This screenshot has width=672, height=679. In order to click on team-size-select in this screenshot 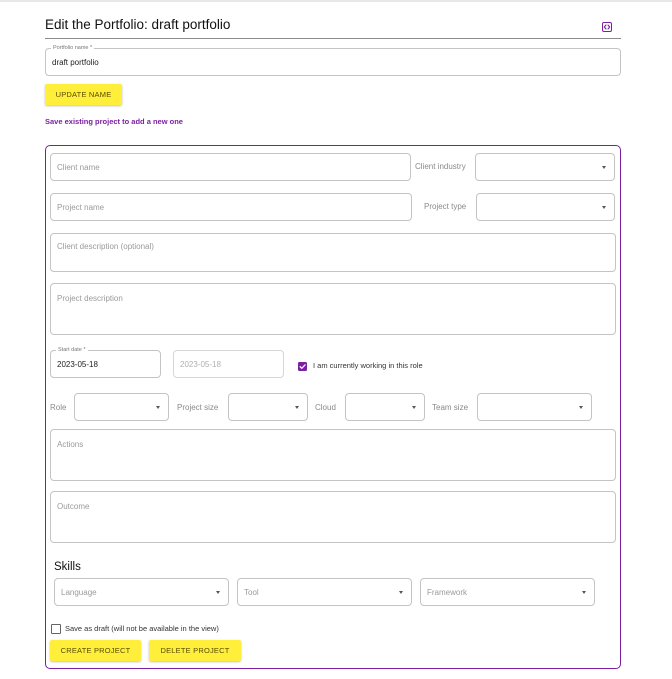, I will do `click(534, 407)`.